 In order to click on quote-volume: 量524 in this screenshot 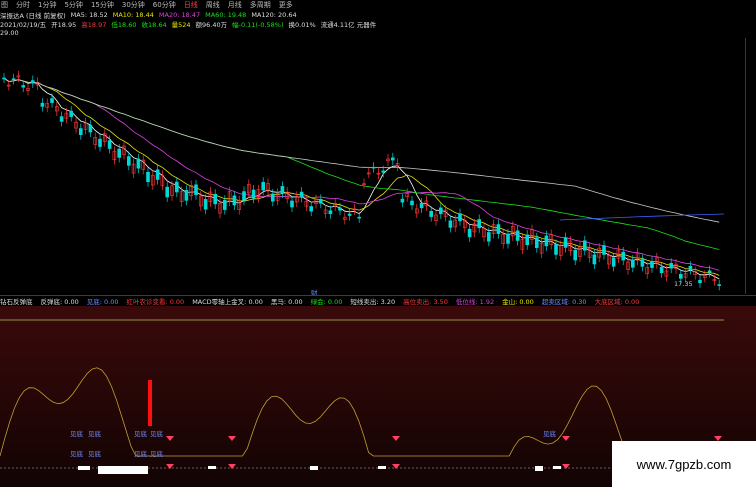, I will do `click(181, 24)`.